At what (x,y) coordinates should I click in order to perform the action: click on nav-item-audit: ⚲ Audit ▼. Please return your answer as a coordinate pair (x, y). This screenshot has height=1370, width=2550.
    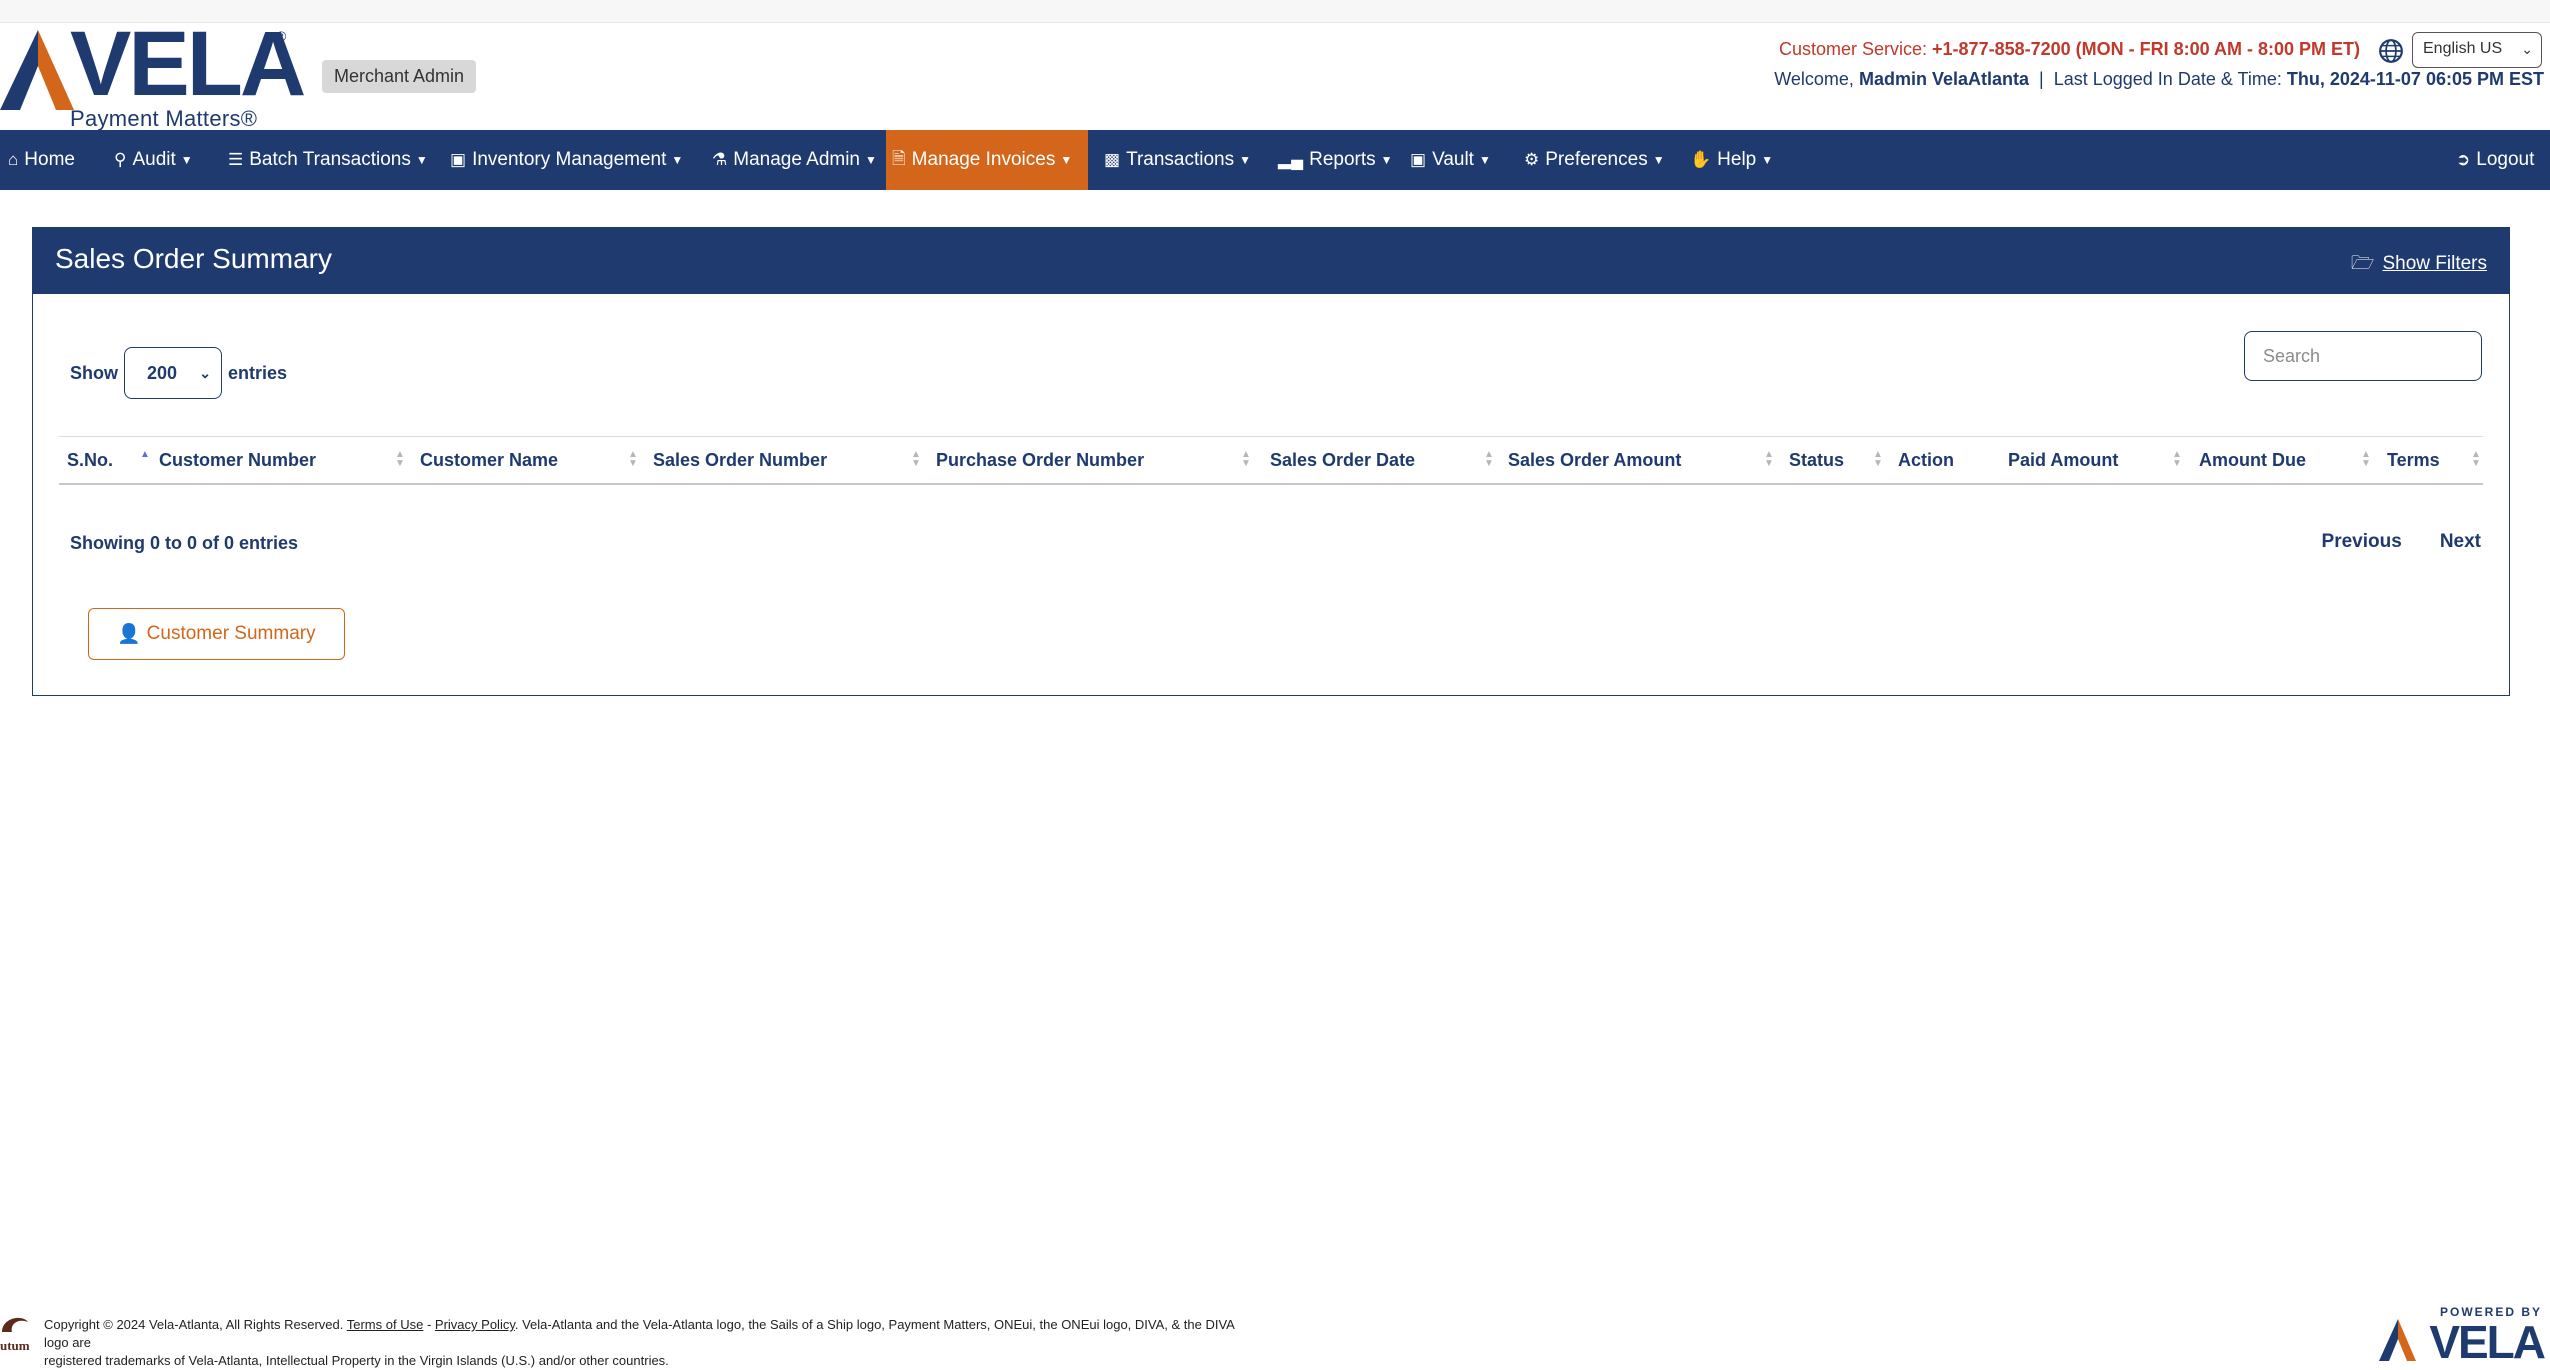
    Looking at the image, I should click on (153, 160).